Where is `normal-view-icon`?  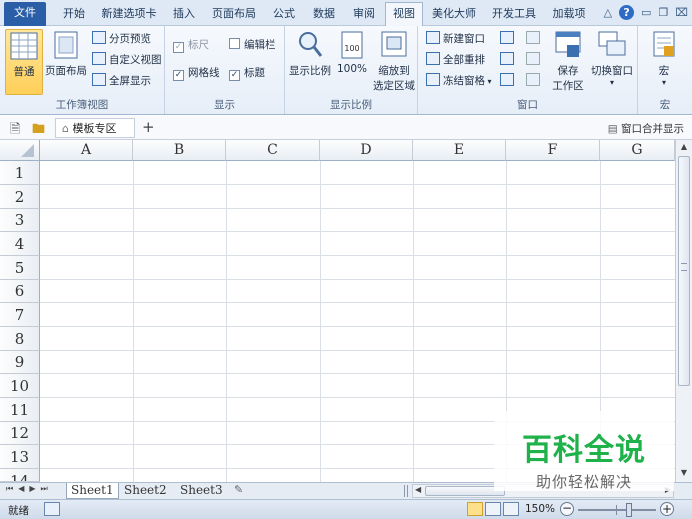
normal-view-icon is located at coordinates (24, 46).